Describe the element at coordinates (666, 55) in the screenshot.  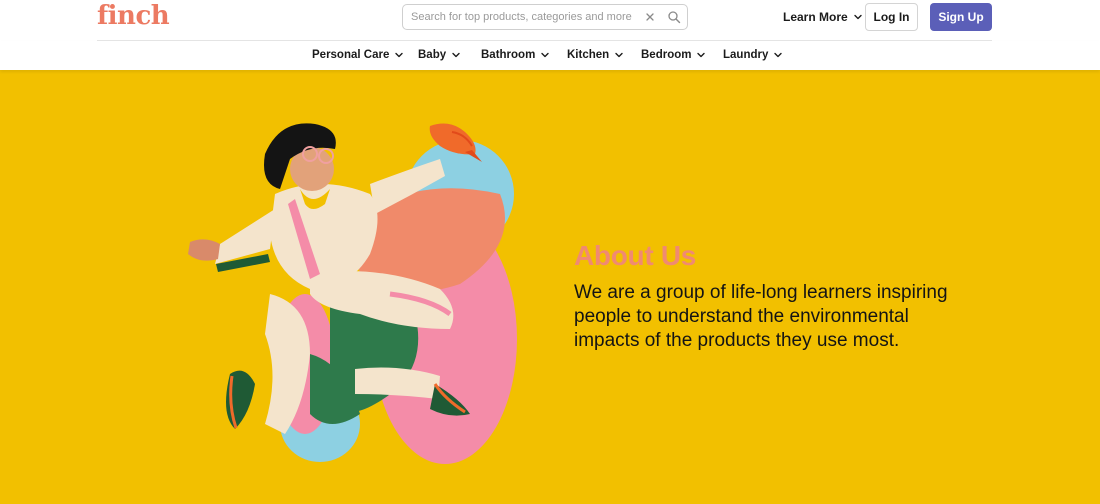
I see `nav-item-label: Bedroom` at that location.